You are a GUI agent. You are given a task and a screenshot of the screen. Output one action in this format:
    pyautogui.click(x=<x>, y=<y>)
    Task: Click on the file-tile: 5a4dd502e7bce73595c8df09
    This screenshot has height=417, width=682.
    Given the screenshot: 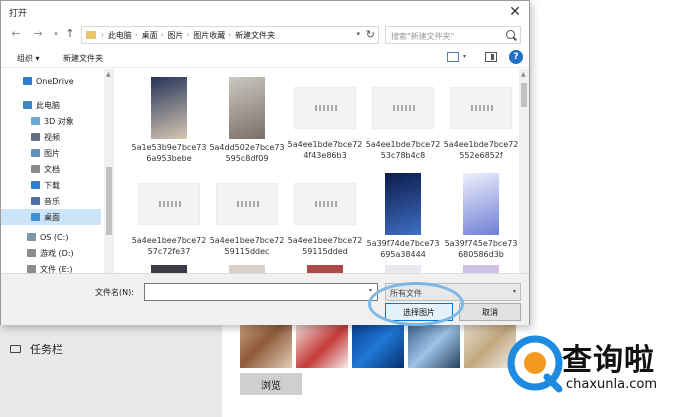 What is the action you would take?
    pyautogui.click(x=247, y=120)
    